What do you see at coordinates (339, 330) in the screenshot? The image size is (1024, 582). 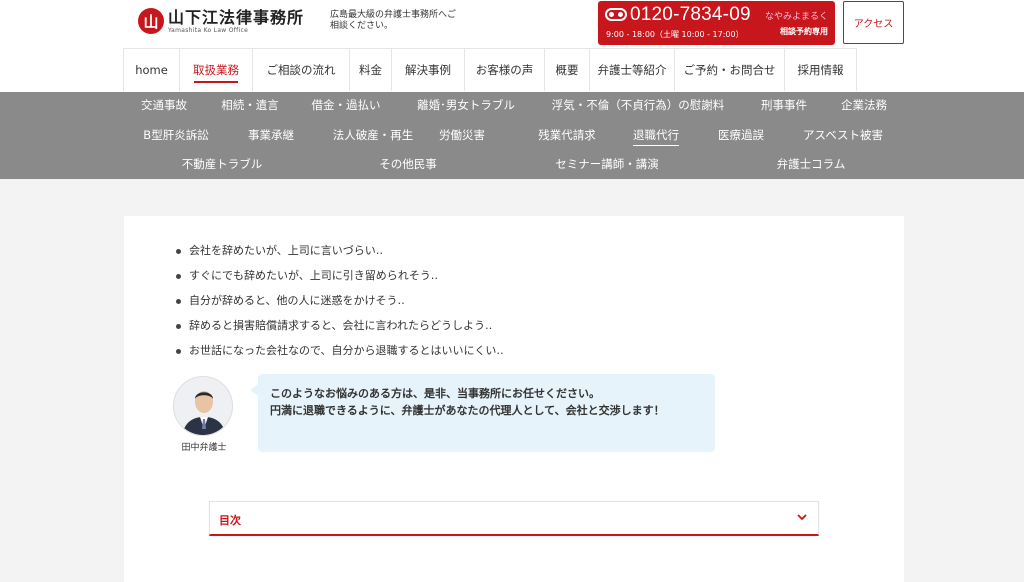 I see `list-item: 辞めると損害賠償請求すると、会社に言われたらどうしよう‥` at bounding box center [339, 330].